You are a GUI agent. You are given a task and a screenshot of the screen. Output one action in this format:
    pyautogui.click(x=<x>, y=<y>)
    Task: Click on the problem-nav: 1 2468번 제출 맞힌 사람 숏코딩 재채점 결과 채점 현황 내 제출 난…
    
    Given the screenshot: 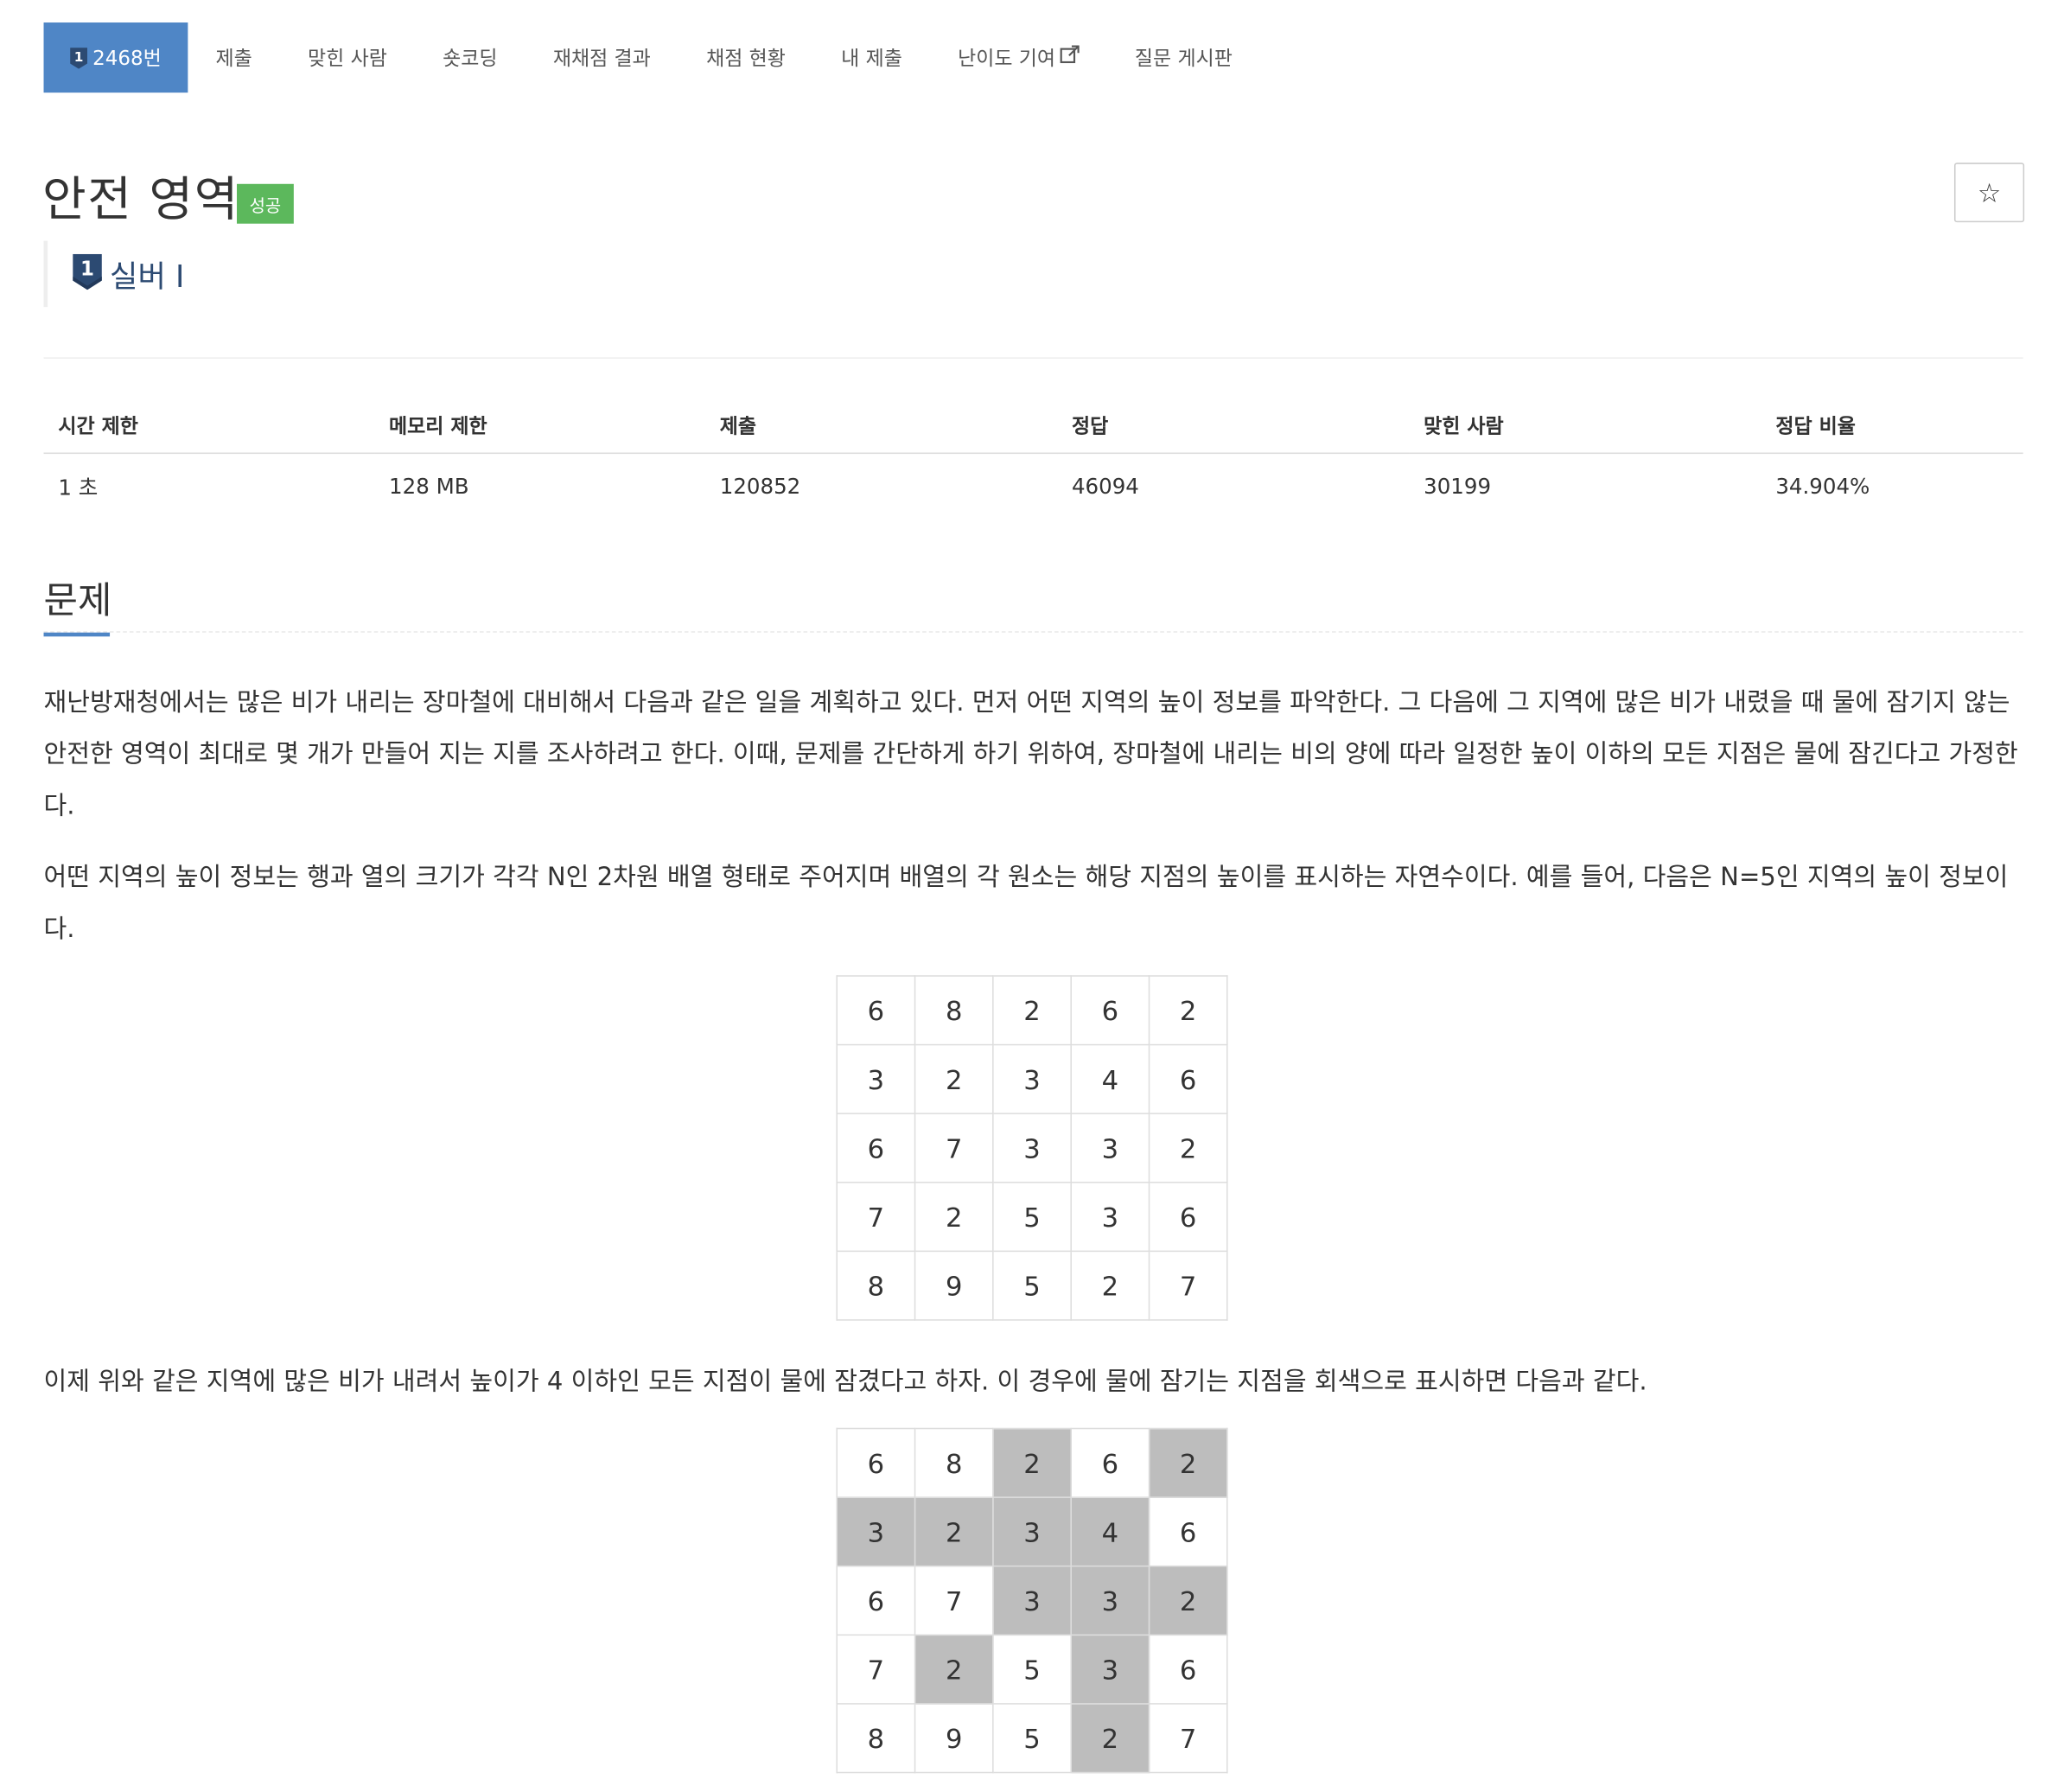 What is the action you would take?
    pyautogui.click(x=651, y=57)
    